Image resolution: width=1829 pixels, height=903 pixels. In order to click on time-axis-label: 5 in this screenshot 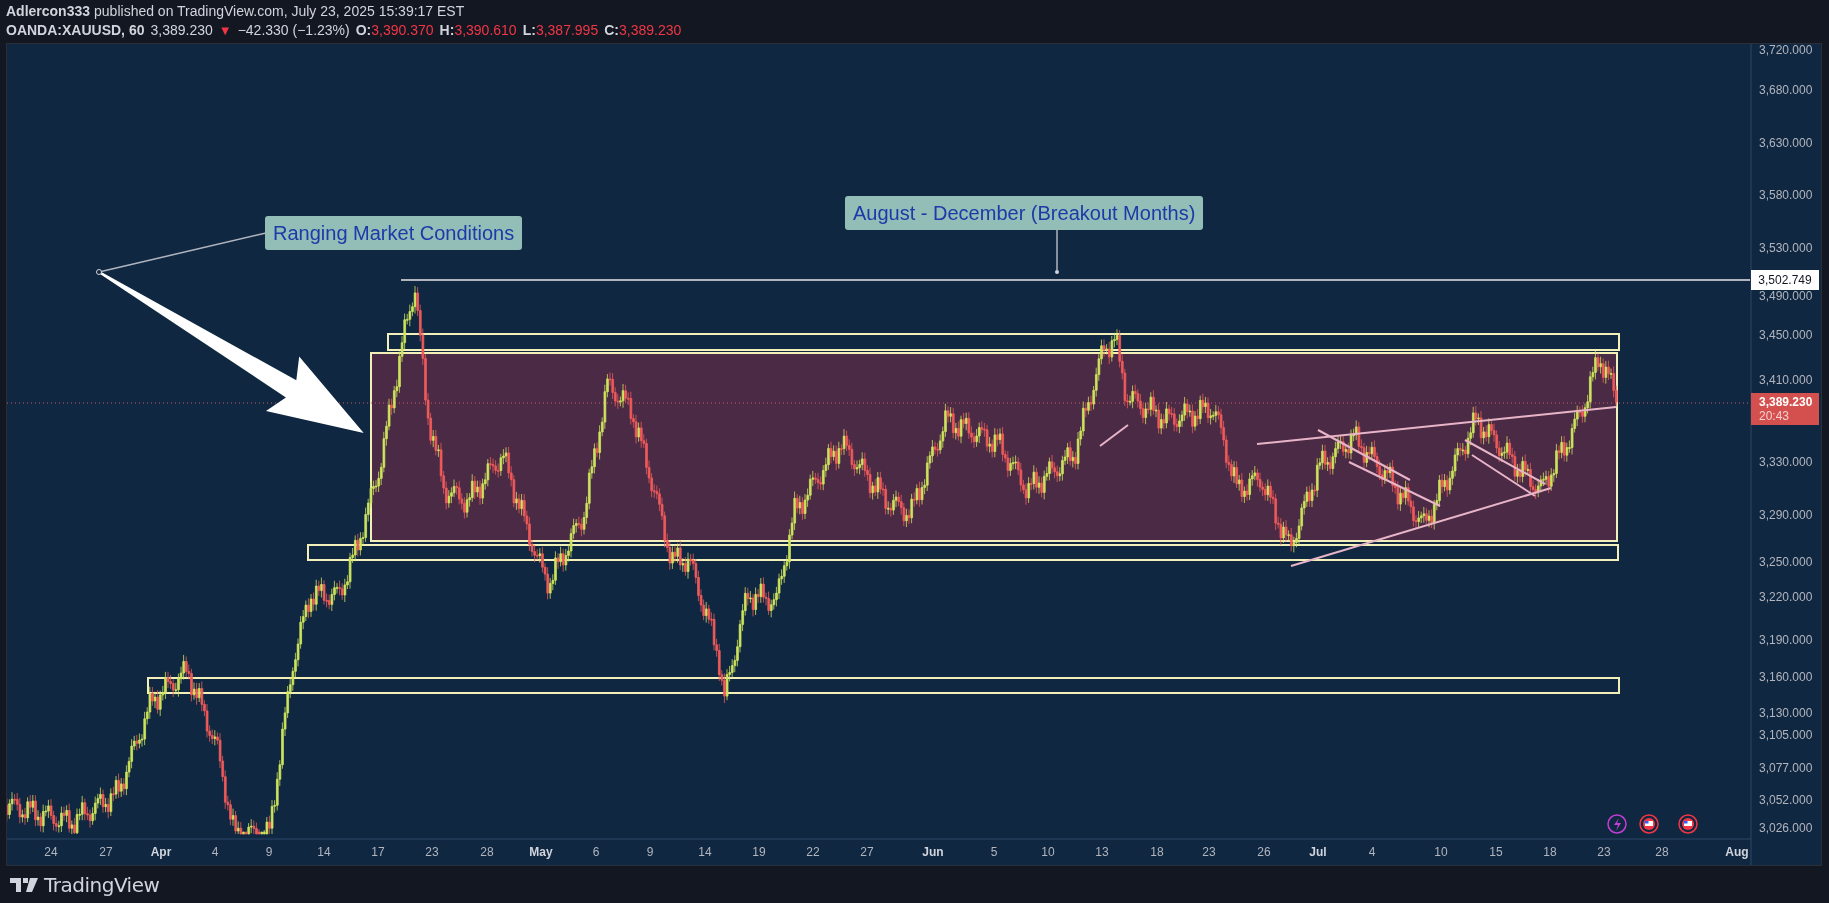, I will do `click(994, 852)`.